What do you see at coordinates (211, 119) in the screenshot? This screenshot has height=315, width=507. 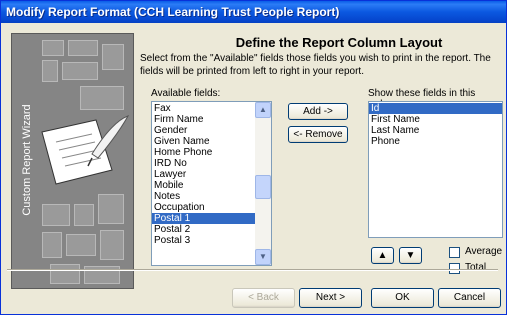 I see `list-item: Firm Name` at bounding box center [211, 119].